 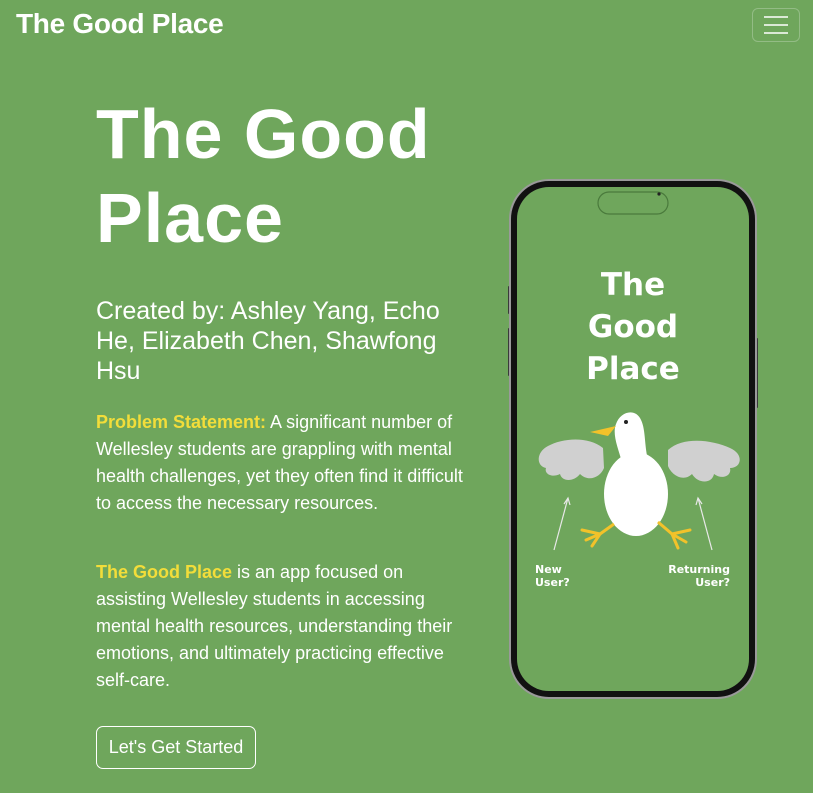 I want to click on problem-statement-label: Problem Statement:, so click(x=181, y=422).